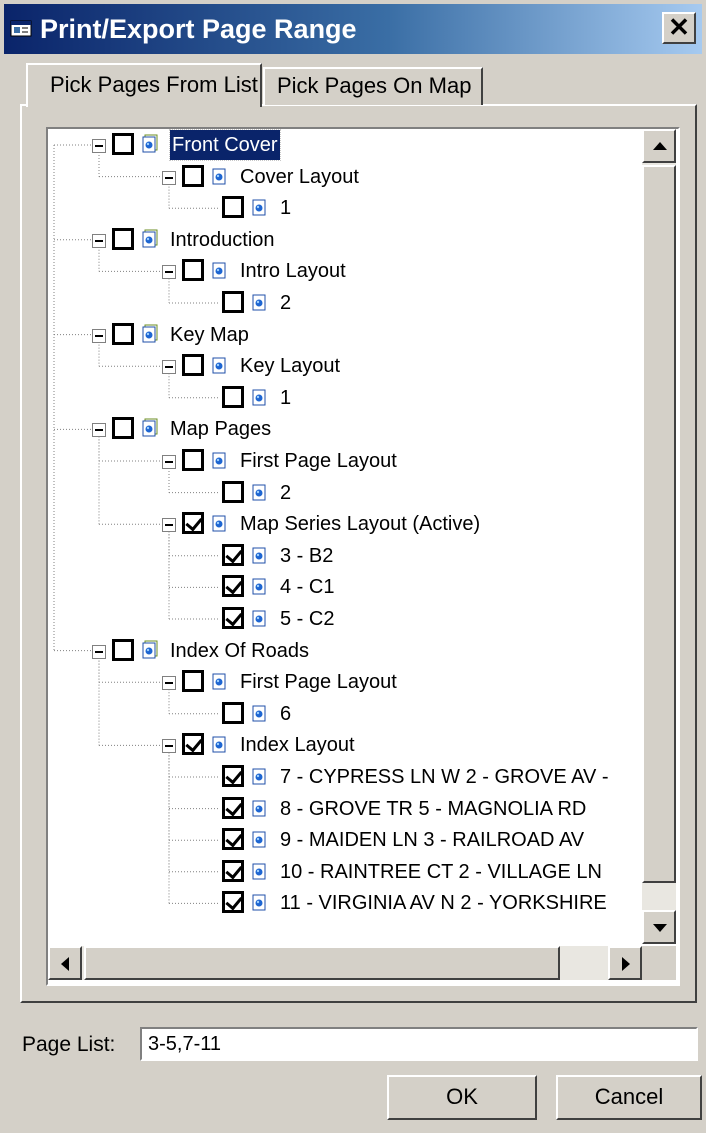 The height and width of the screenshot is (1133, 706). Describe the element at coordinates (629, 1097) in the screenshot. I see `cancel-button: Cancel` at that location.